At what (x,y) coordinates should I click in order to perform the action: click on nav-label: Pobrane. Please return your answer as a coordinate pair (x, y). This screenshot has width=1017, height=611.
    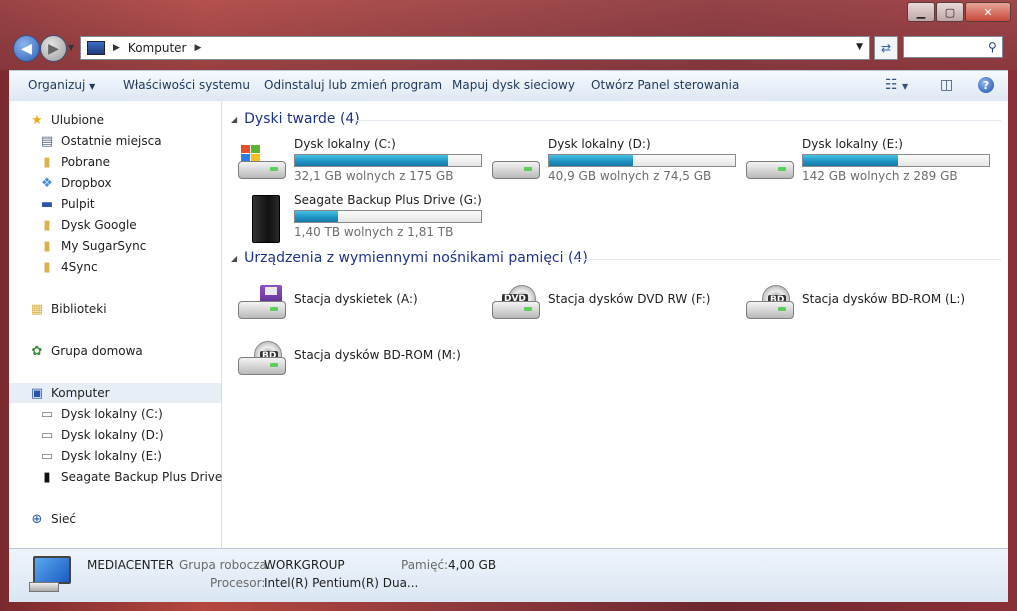
    Looking at the image, I should click on (86, 162).